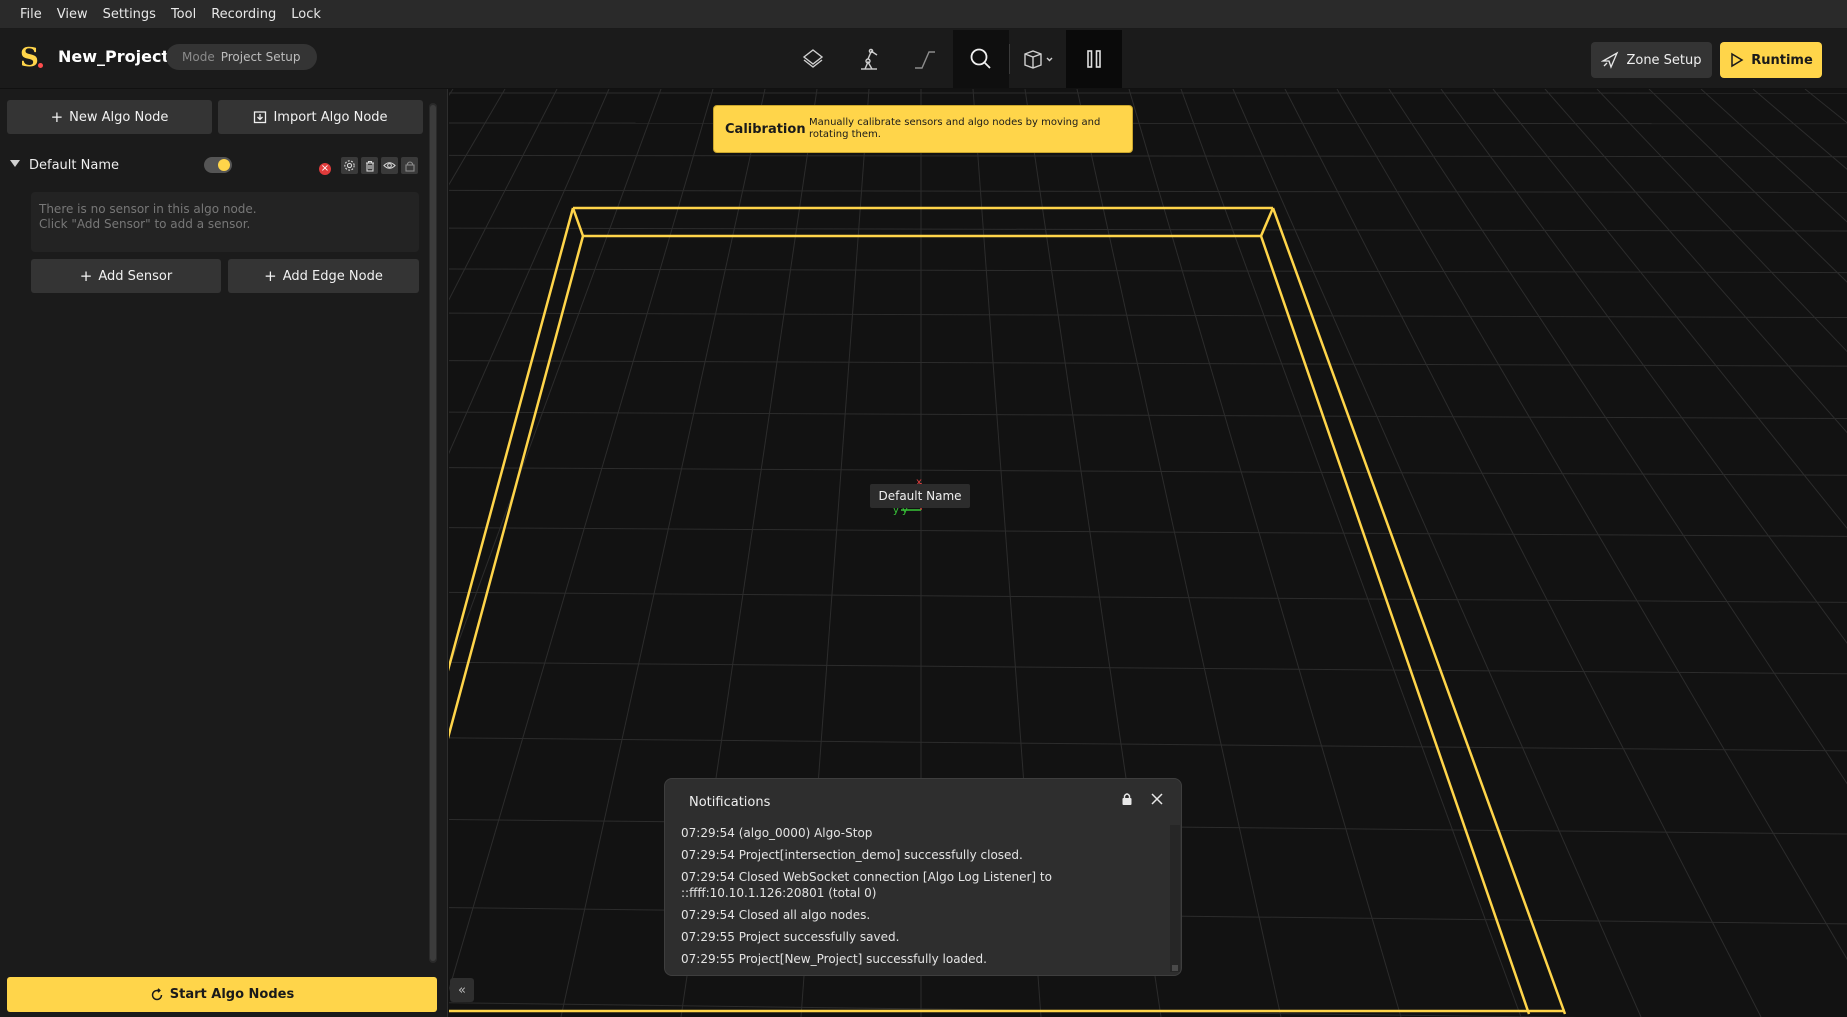  What do you see at coordinates (923, 802) in the screenshot?
I see `notifications-header: Notifications` at bounding box center [923, 802].